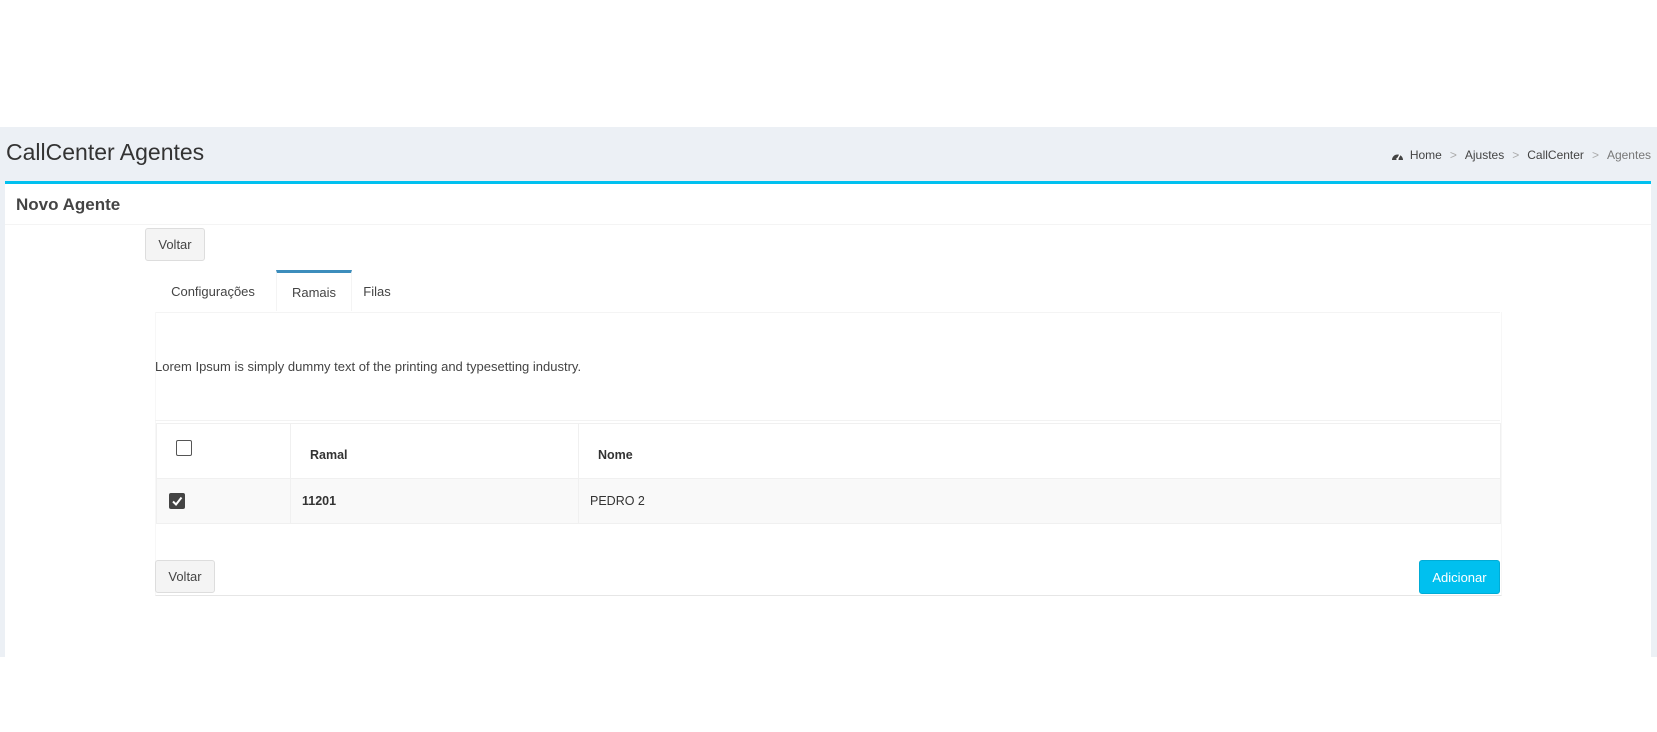 This screenshot has width=1657, height=732. What do you see at coordinates (1459, 577) in the screenshot?
I see `adicionar-button: Adicionar` at bounding box center [1459, 577].